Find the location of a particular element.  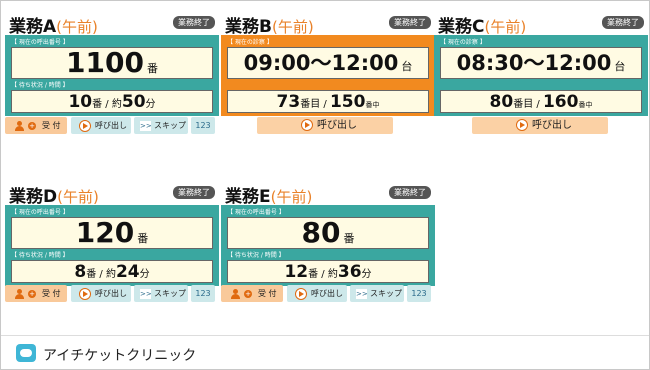

panel-title: 業務A(午前) is located at coordinates (53, 27).